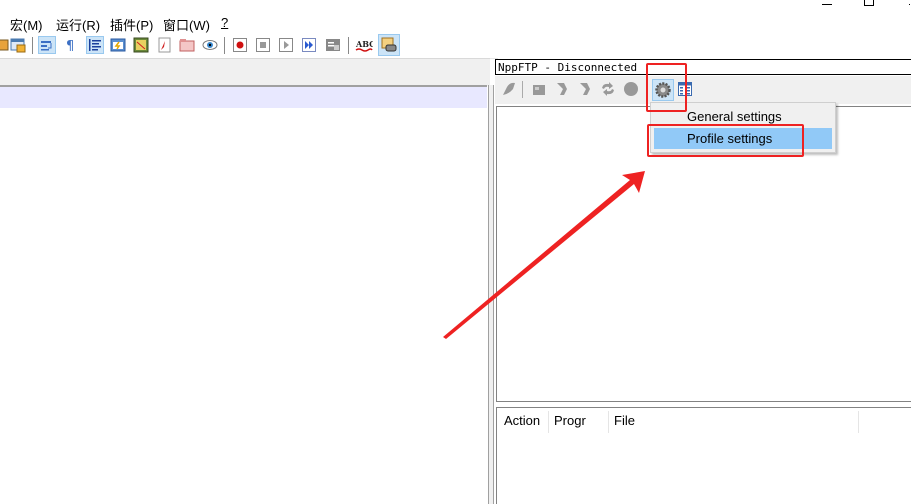 The width and height of the screenshot is (911, 504). I want to click on column-header-action: Action, so click(522, 420).